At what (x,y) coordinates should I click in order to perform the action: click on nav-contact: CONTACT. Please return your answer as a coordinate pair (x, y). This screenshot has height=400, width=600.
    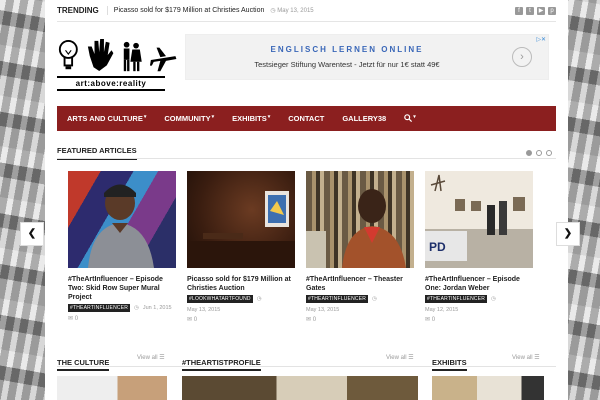
    Looking at the image, I should click on (306, 118).